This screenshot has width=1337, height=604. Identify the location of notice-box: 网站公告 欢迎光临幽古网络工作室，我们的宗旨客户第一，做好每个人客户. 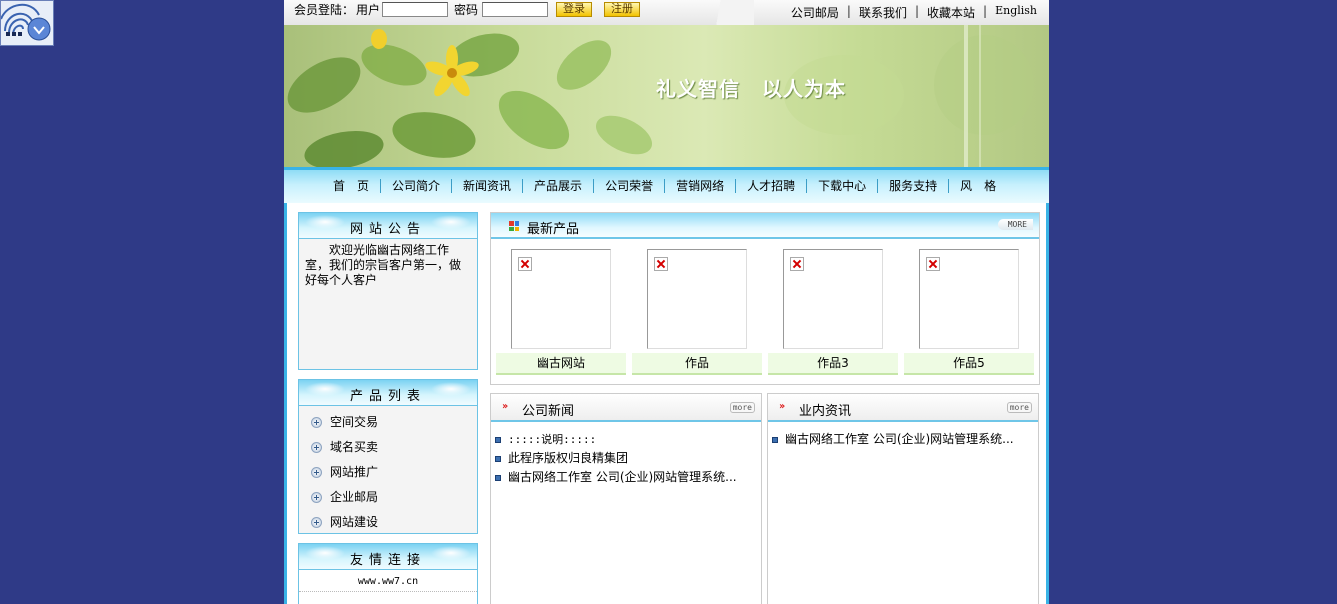
(388, 291).